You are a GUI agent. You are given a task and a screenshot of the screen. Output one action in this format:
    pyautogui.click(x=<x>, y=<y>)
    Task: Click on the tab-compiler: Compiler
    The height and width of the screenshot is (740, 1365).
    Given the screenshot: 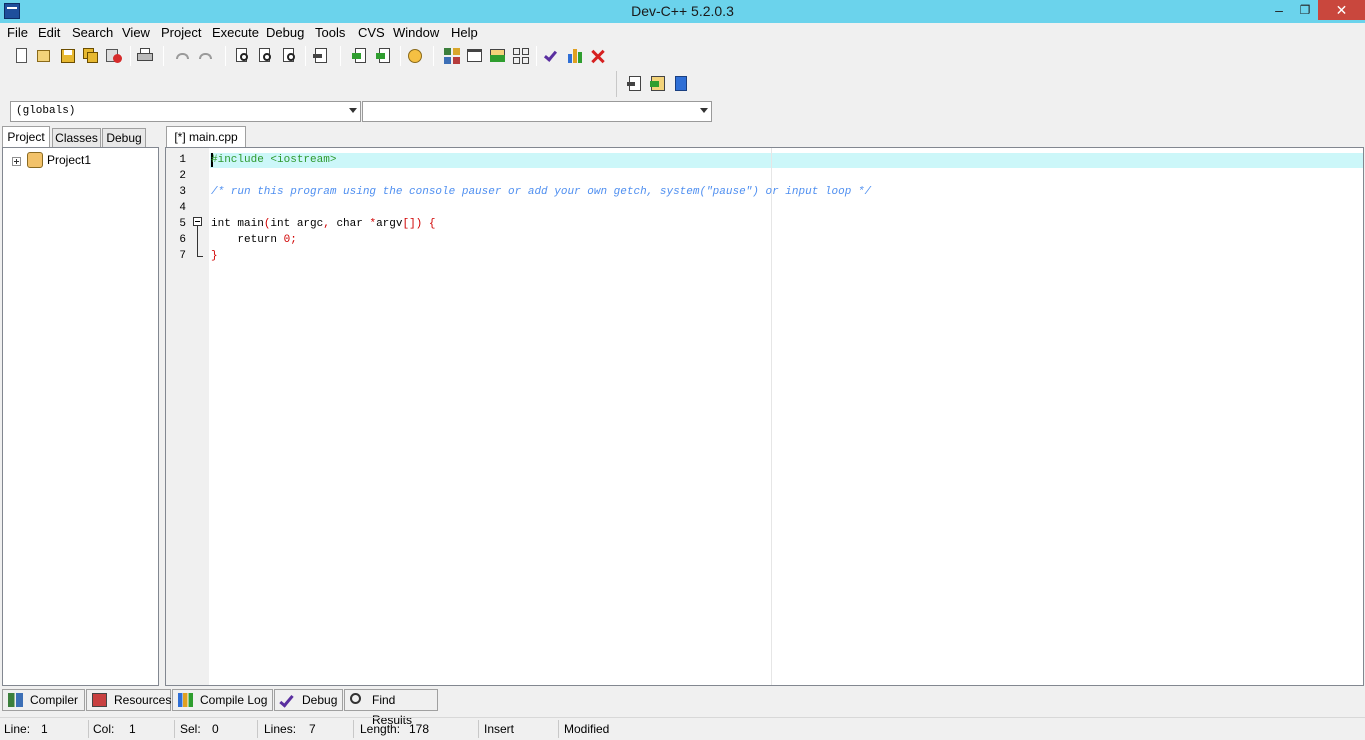 What is the action you would take?
    pyautogui.click(x=43, y=700)
    